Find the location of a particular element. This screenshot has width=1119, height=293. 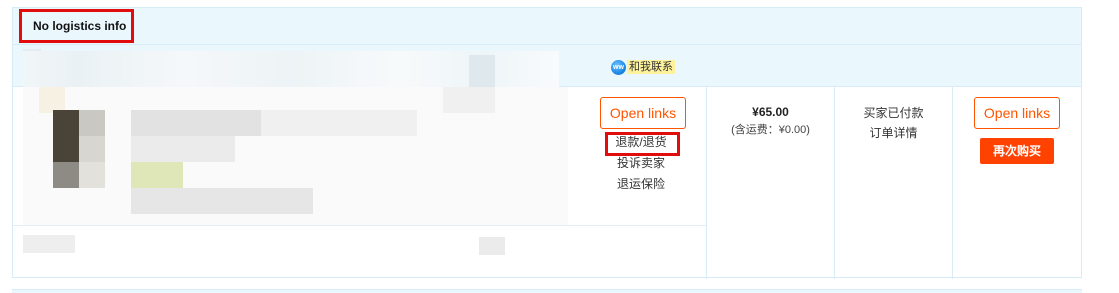

complain-seller-link: 投诉卖家 is located at coordinates (641, 163).